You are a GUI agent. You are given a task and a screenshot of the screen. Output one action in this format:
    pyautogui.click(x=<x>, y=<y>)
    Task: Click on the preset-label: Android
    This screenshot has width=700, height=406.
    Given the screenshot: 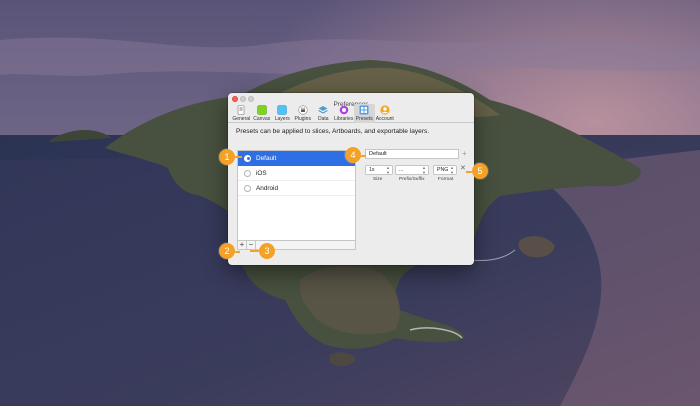 What is the action you would take?
    pyautogui.click(x=267, y=188)
    